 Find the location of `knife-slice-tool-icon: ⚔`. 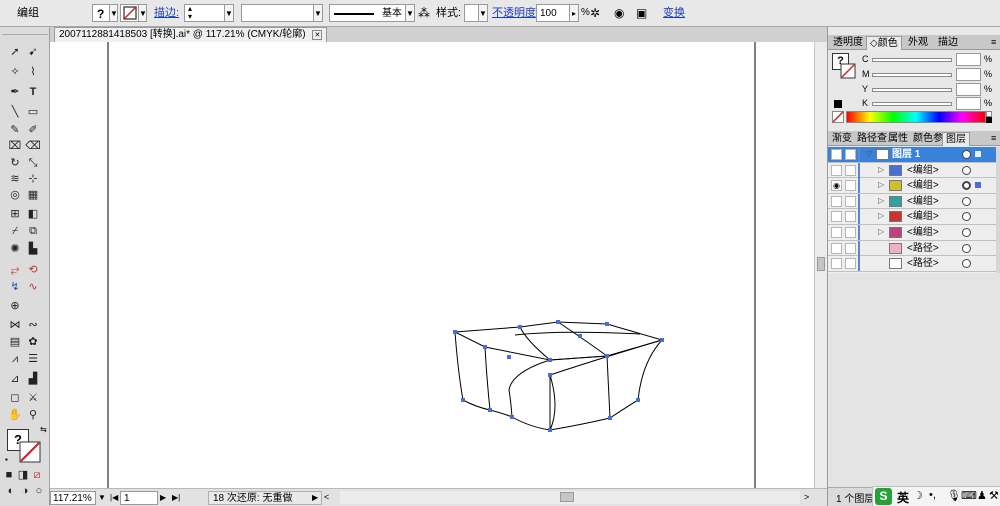

knife-slice-tool-icon: ⚔ is located at coordinates (33, 398).